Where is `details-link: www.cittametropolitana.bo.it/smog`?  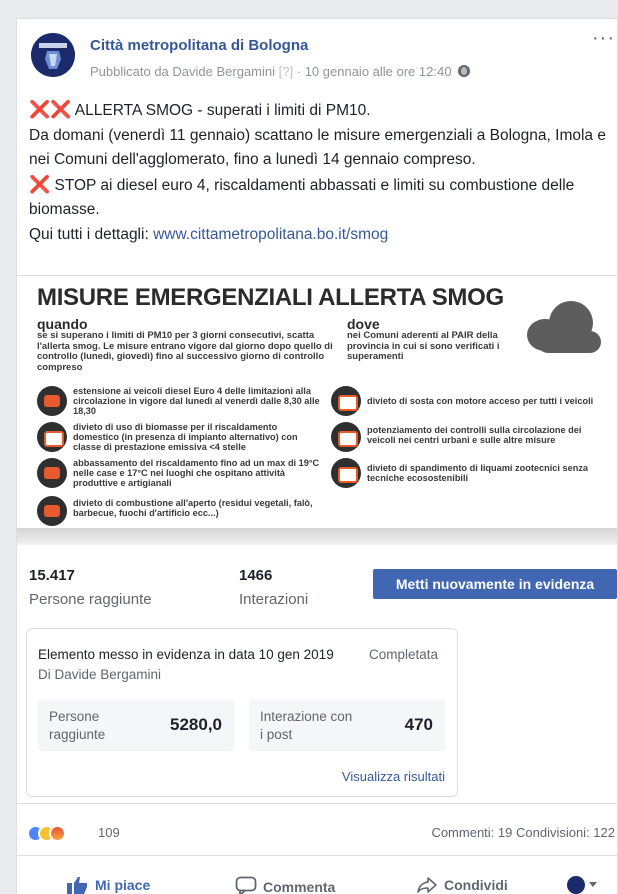
details-link: www.cittametropolitana.bo.it/smog is located at coordinates (270, 234).